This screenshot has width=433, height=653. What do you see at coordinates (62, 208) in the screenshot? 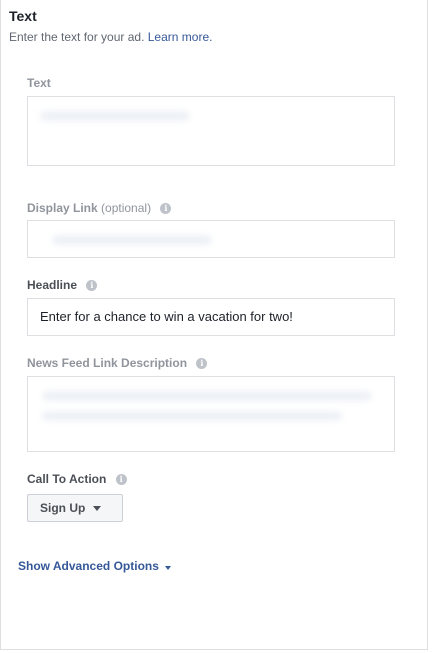
I see `display-link-label-text: Display Link` at bounding box center [62, 208].